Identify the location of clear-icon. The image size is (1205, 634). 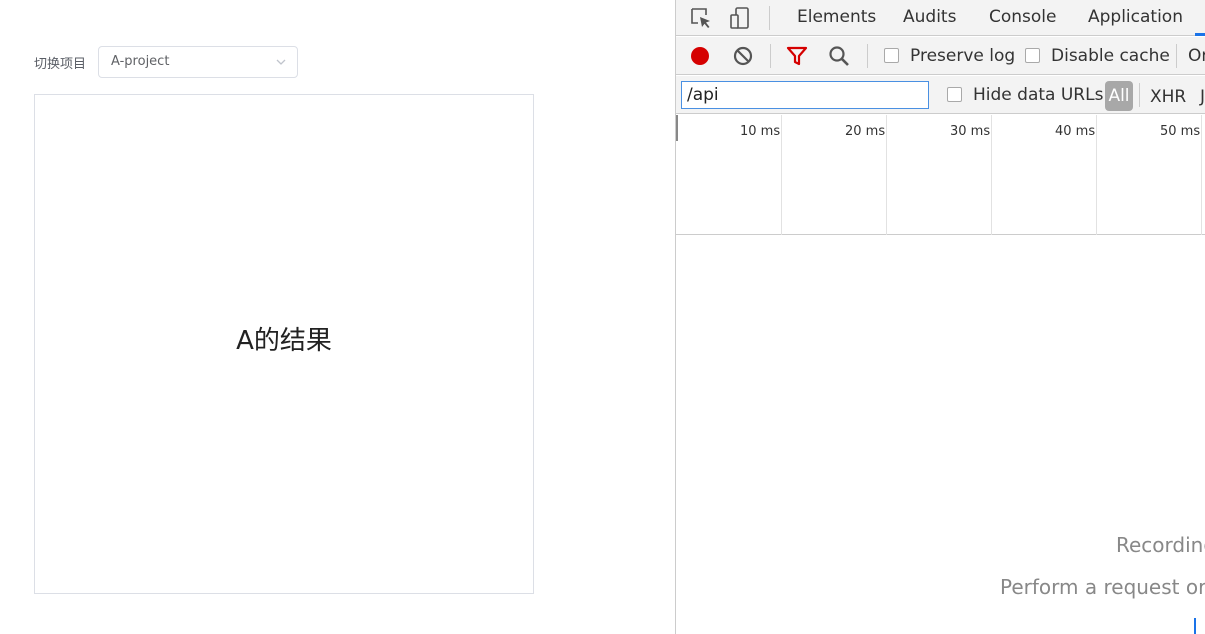
(743, 56).